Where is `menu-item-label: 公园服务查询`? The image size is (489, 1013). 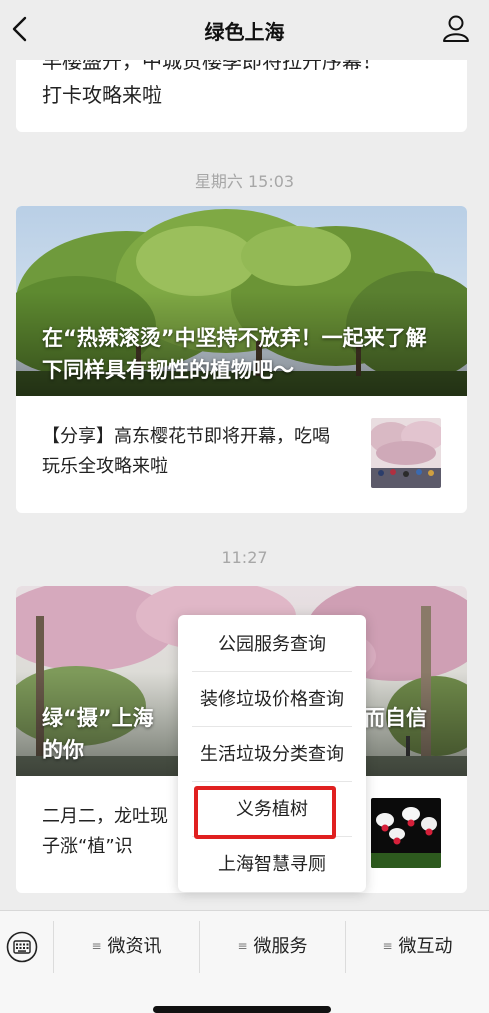
menu-item-label: 公园服务查询 is located at coordinates (272, 644).